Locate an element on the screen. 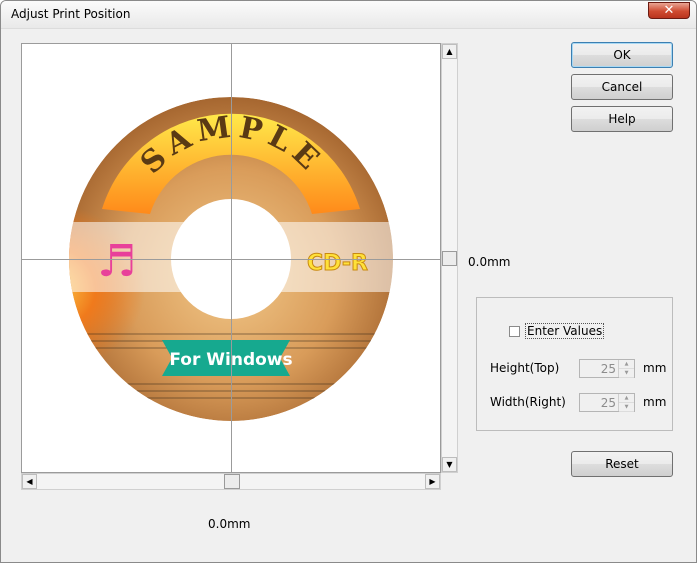 The width and height of the screenshot is (697, 563). width-right-spinbox: 25 ▲ ▼ is located at coordinates (607, 402).